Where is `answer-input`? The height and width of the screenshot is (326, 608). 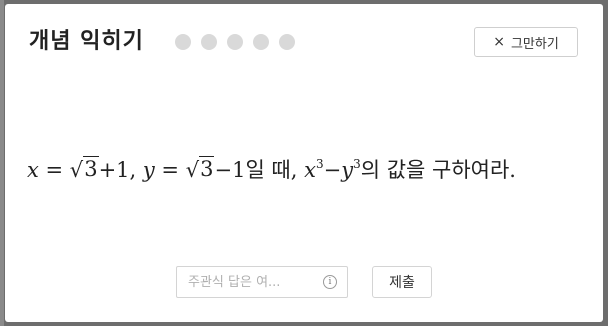
answer-input is located at coordinates (252, 282).